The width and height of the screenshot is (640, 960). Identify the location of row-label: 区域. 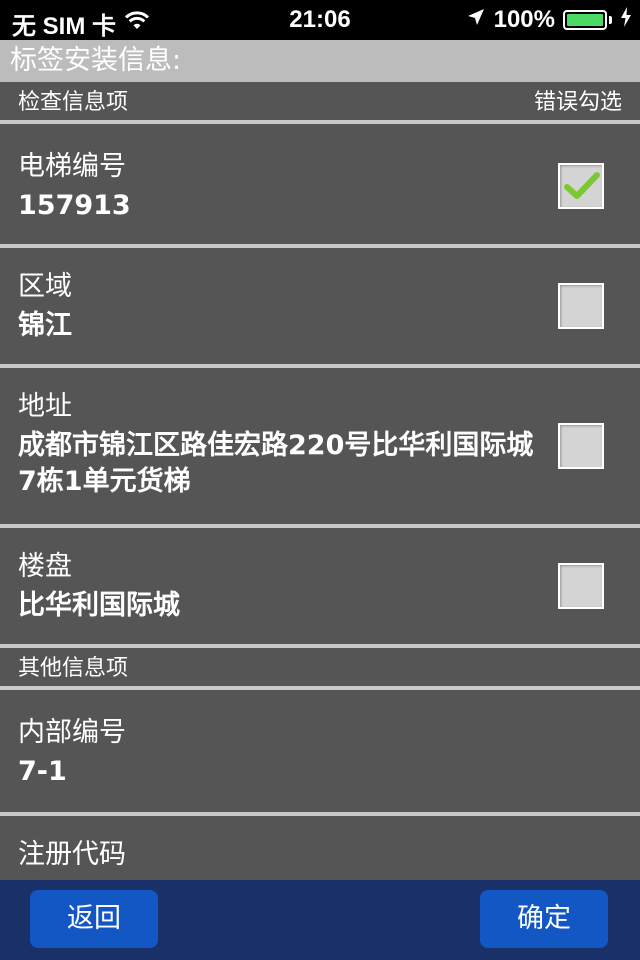
(45, 286).